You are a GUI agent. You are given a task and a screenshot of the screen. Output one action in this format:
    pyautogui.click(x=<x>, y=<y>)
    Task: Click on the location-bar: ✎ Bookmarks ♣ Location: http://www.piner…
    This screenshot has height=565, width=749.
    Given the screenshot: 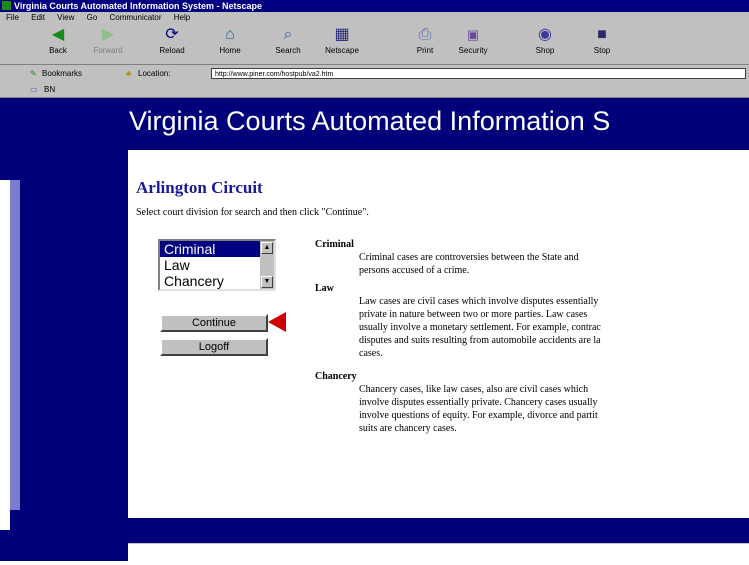 What is the action you would take?
    pyautogui.click(x=374, y=74)
    